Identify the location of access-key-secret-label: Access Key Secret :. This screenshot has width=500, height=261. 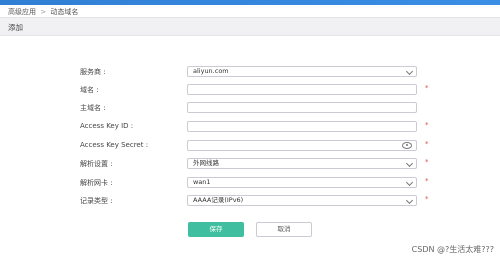
(114, 145).